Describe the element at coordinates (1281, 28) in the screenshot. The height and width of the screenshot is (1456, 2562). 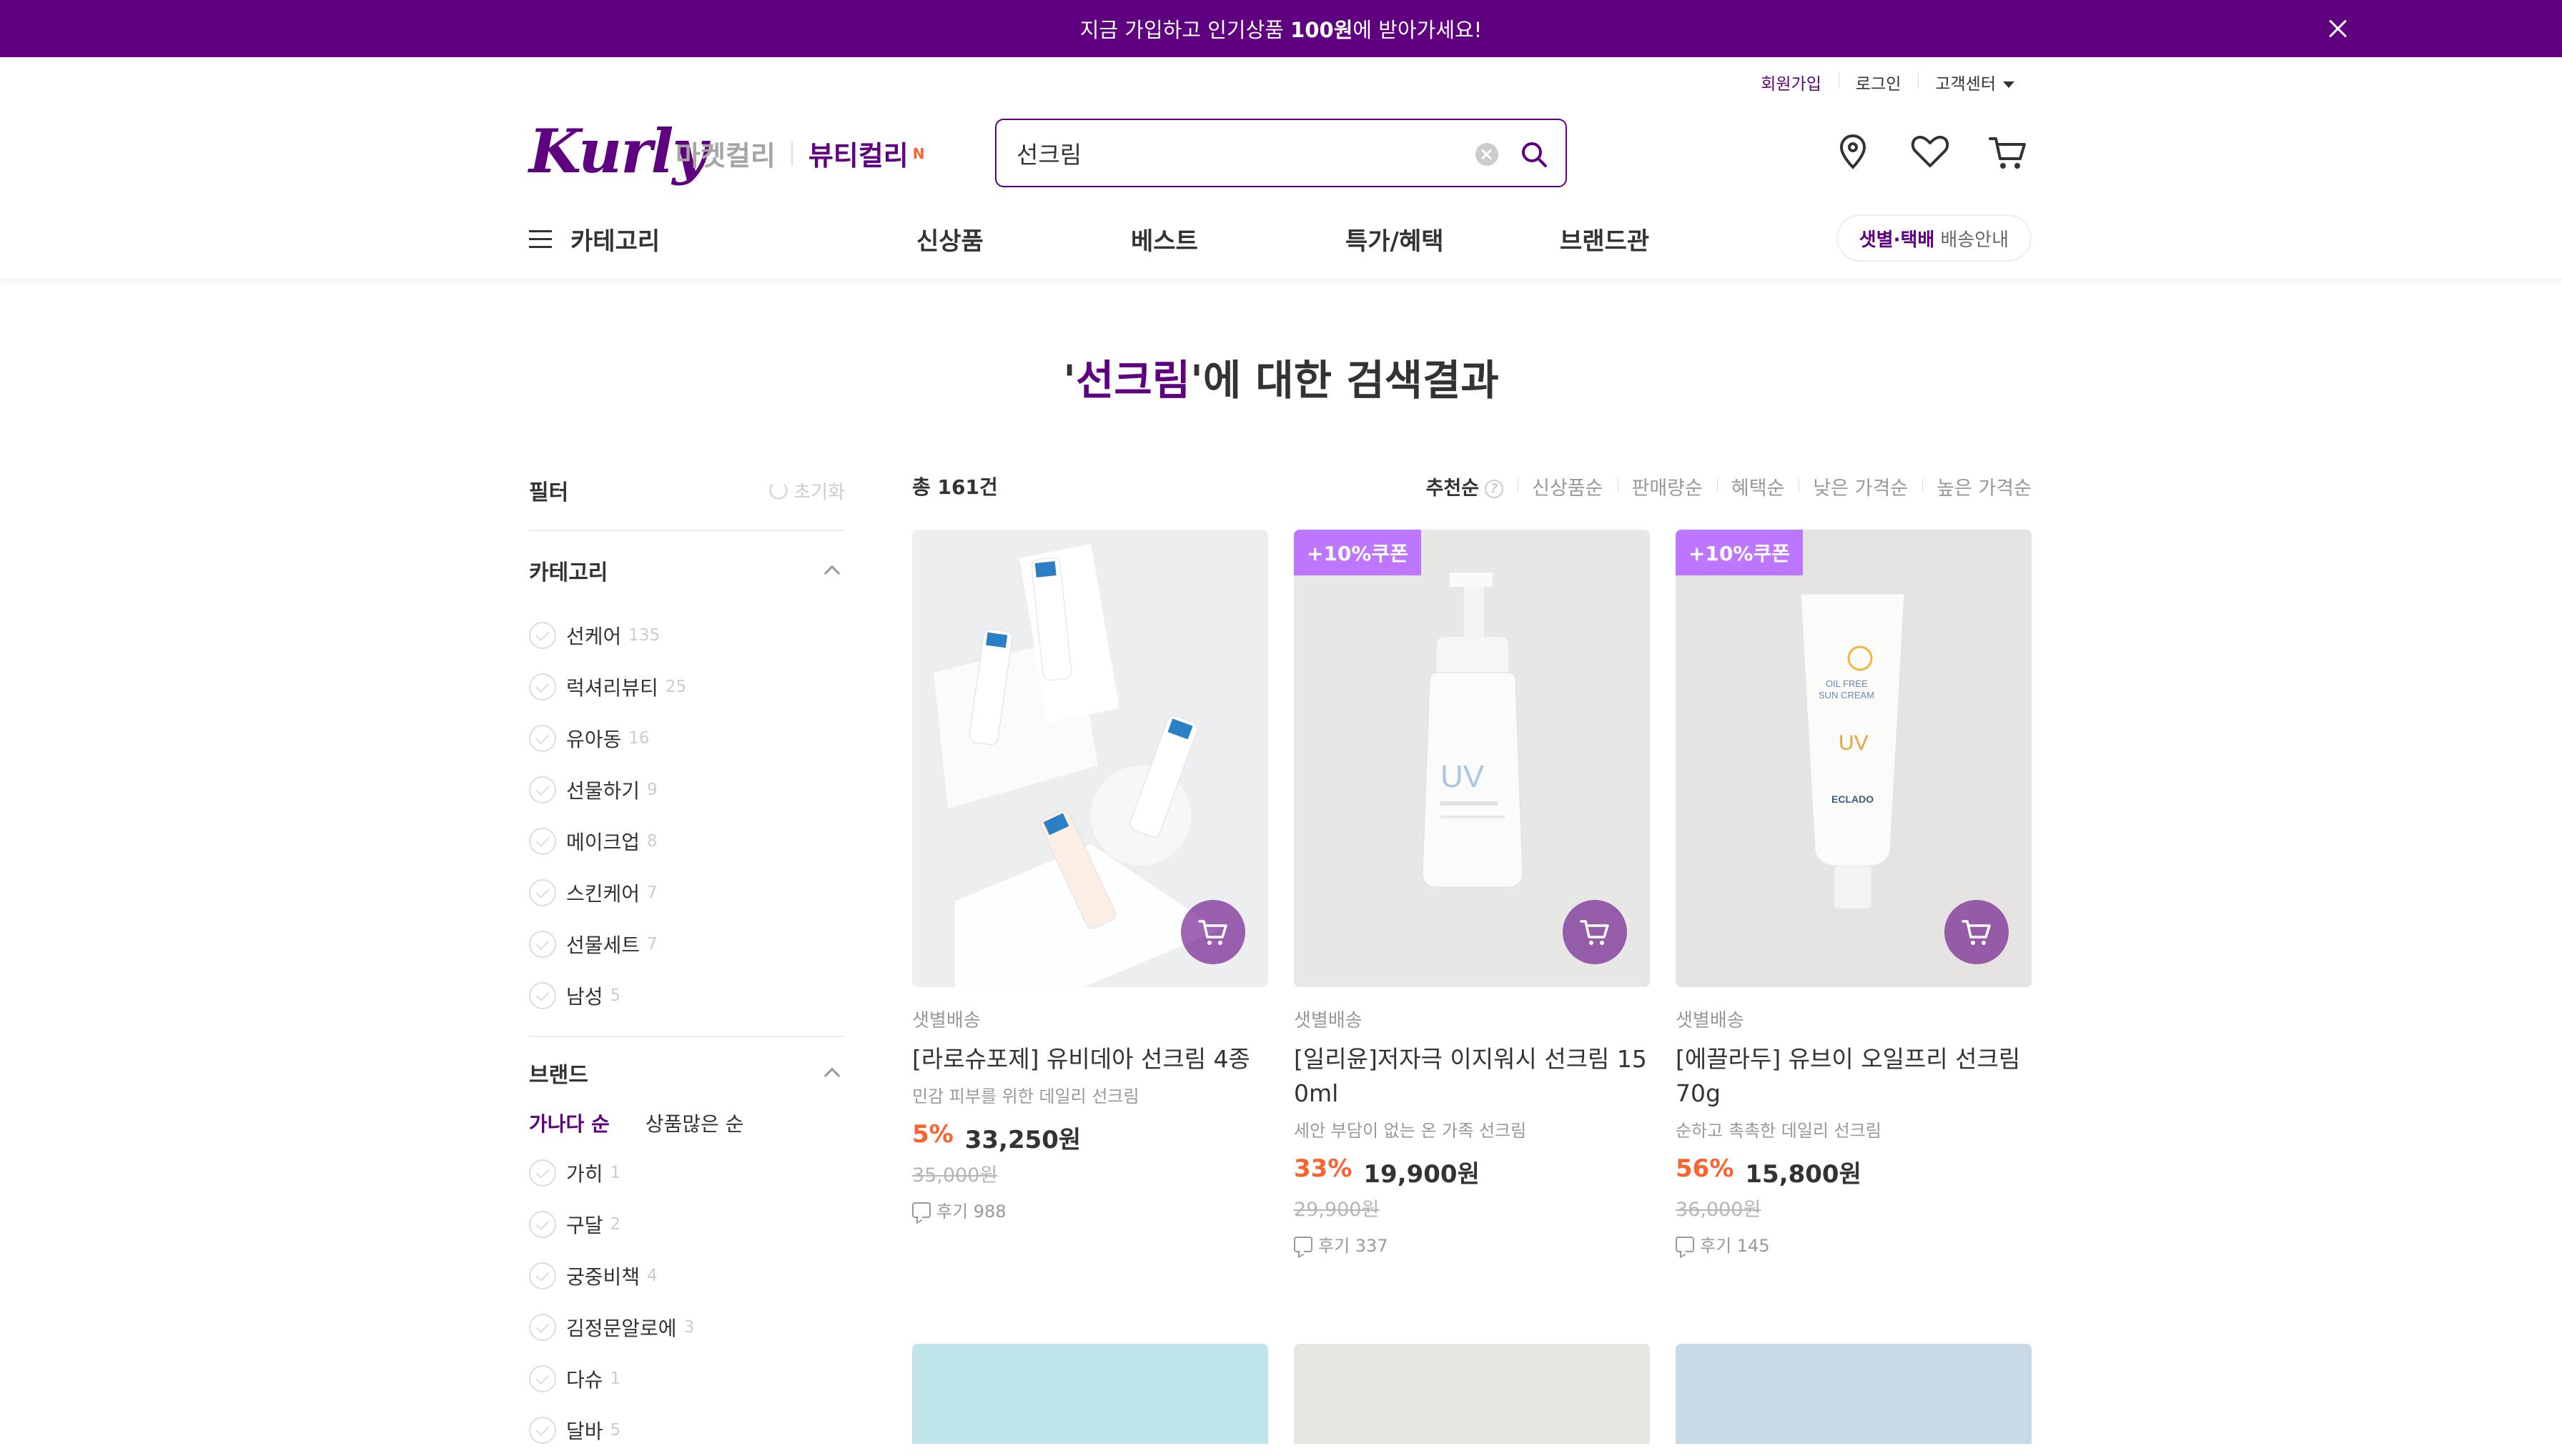
I see `promo-banner: 지금 가입하고 인기상품 100원 에 받아가세요!` at that location.